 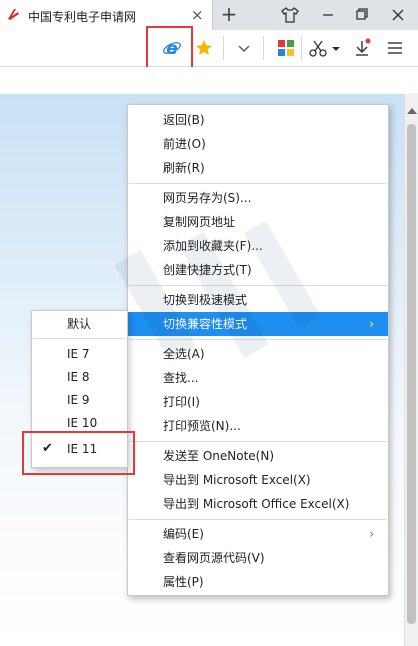 I want to click on menu-item-label: 切换兼容性模式, so click(x=205, y=324).